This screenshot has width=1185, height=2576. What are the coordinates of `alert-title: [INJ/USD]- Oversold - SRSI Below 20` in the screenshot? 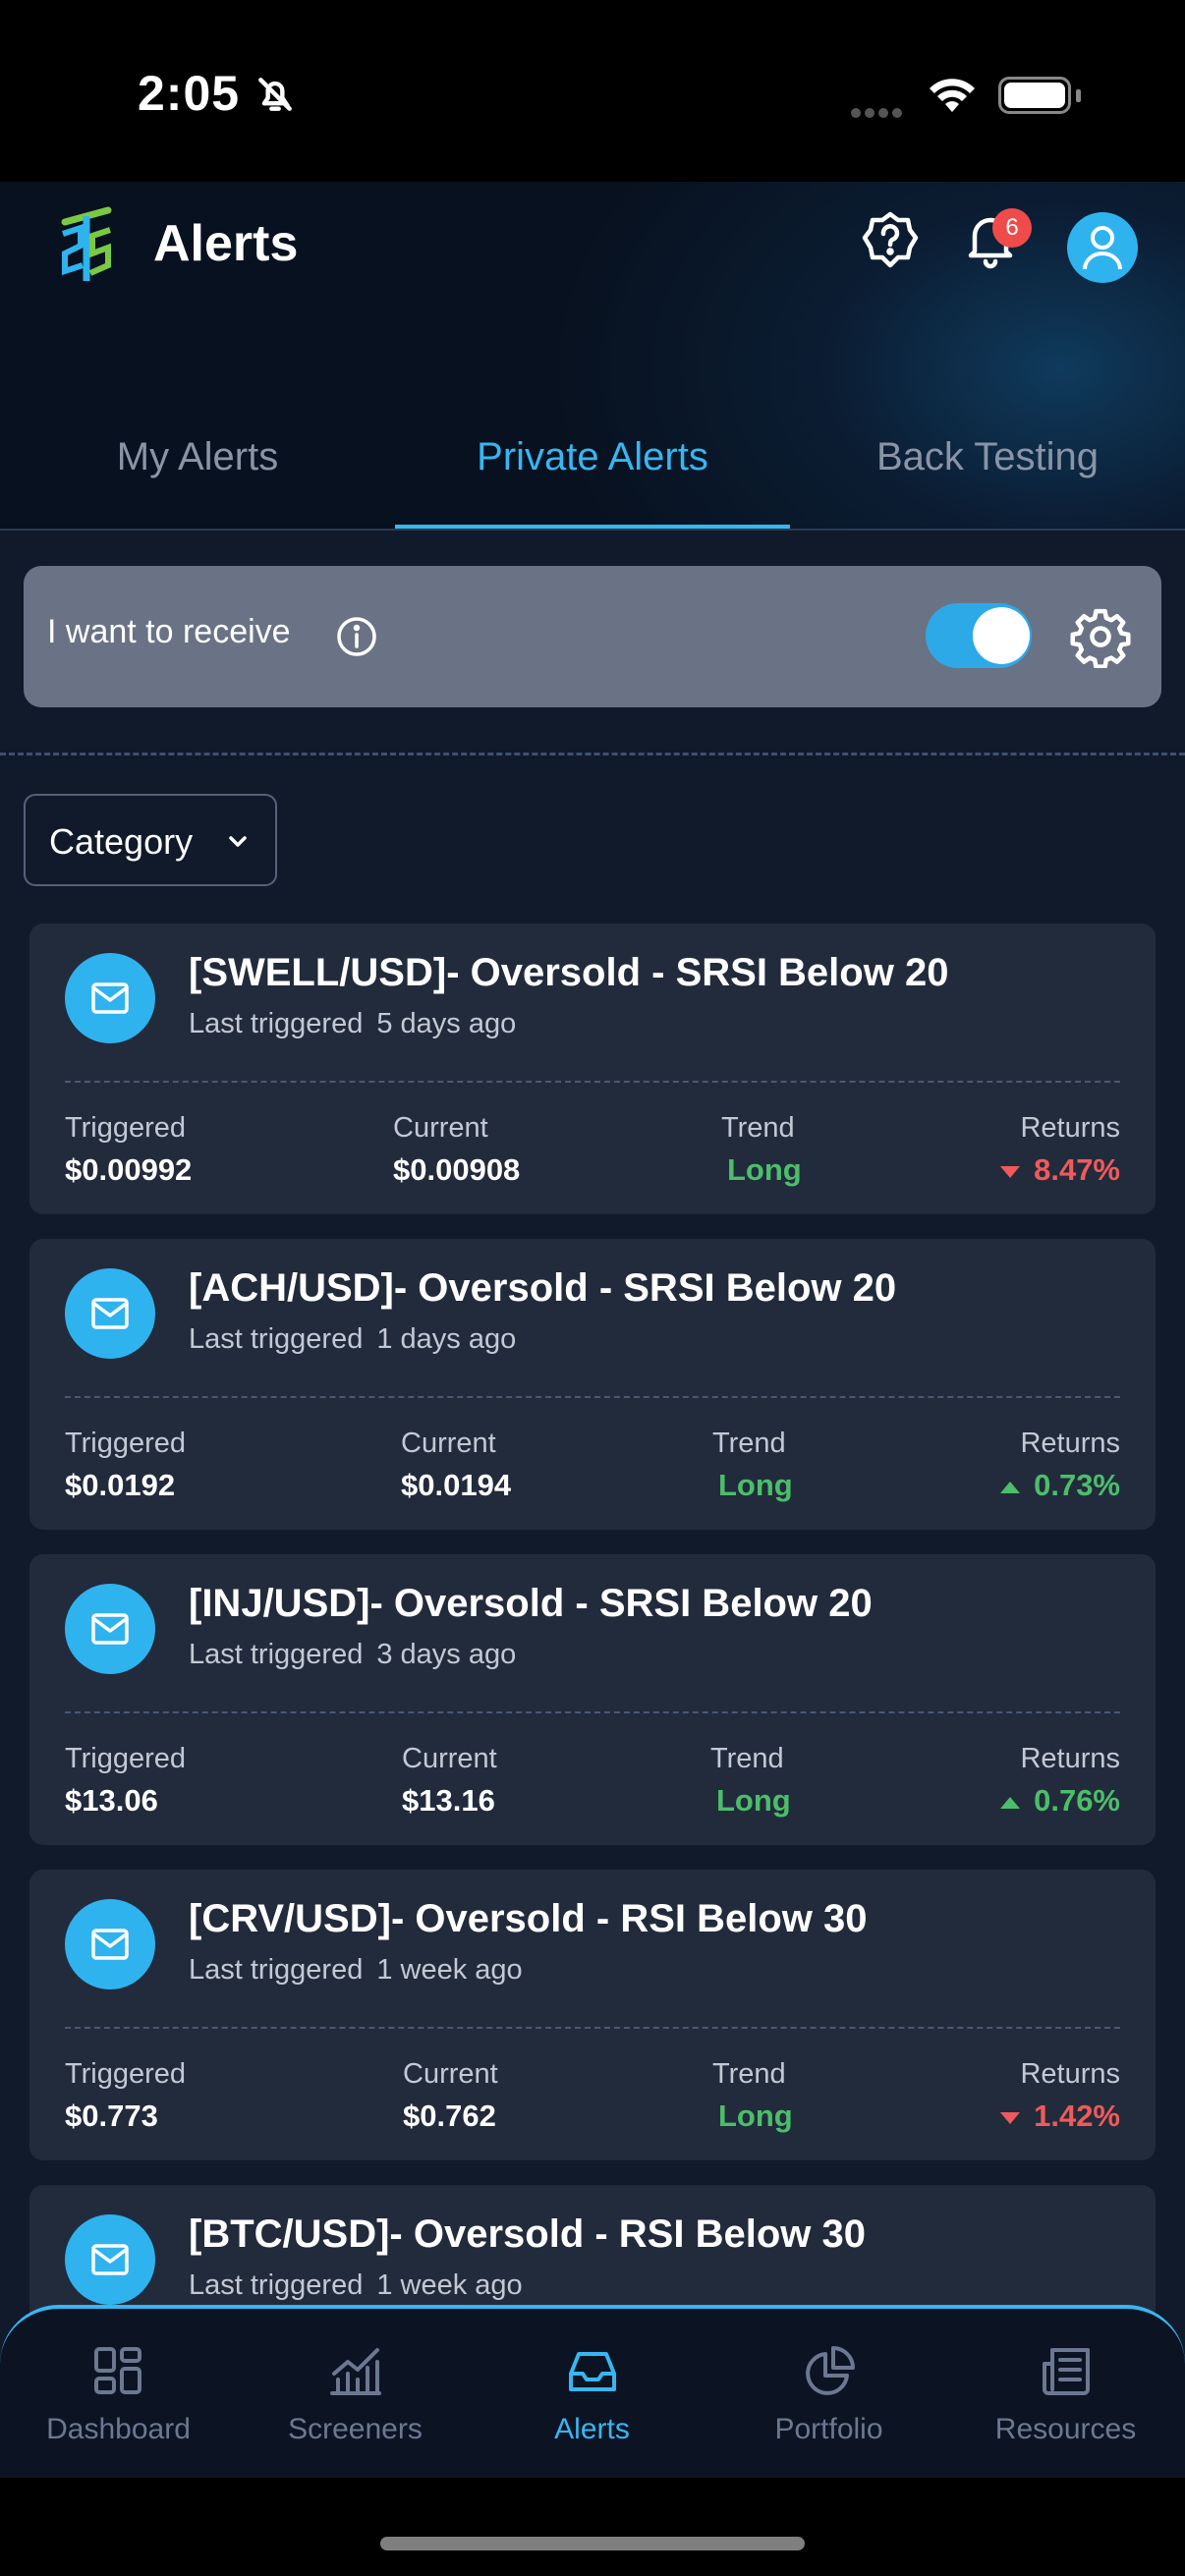 It's located at (531, 1603).